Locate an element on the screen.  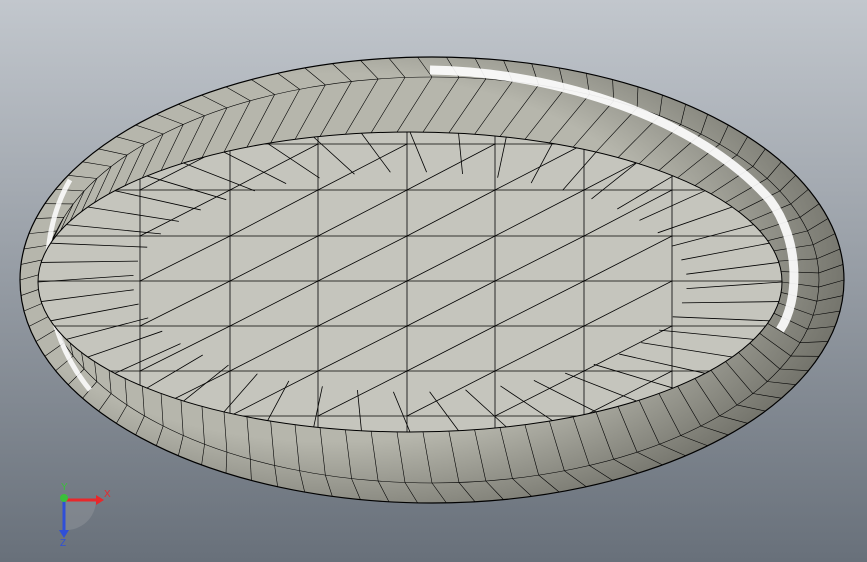
z-axis-arrowhead is located at coordinates (64, 534).